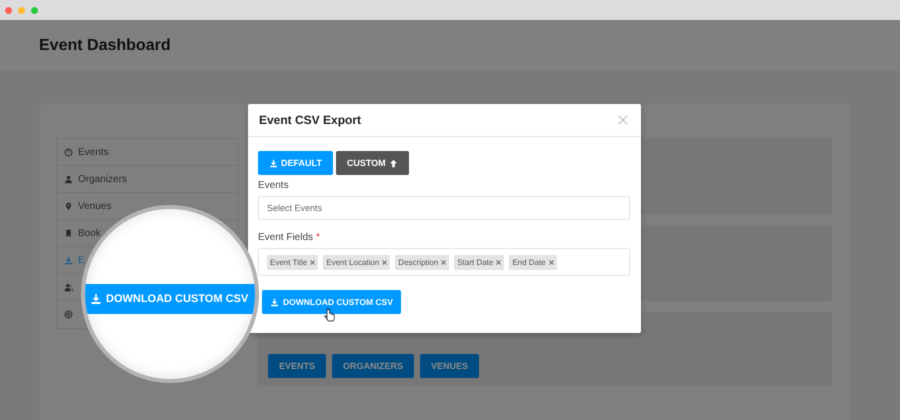 This screenshot has width=900, height=420. Describe the element at coordinates (373, 366) in the screenshot. I see `panel-button: ORGANIZERS` at that location.